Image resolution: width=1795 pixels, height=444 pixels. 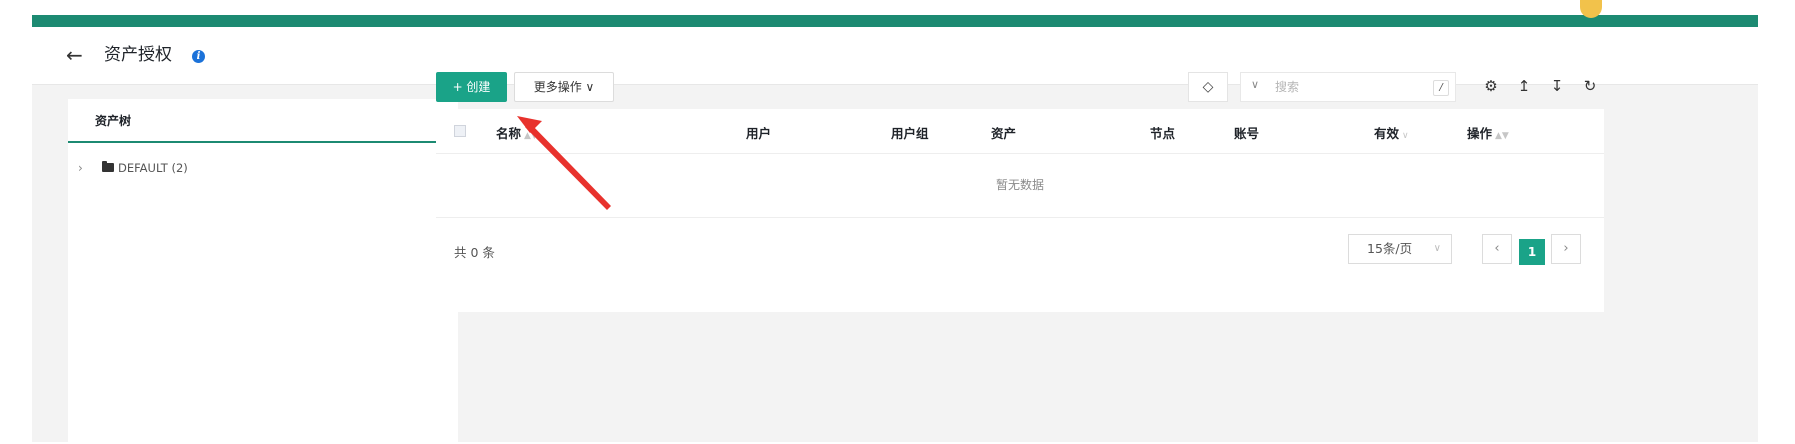 I want to click on next-page-button: ›, so click(x=1566, y=249).